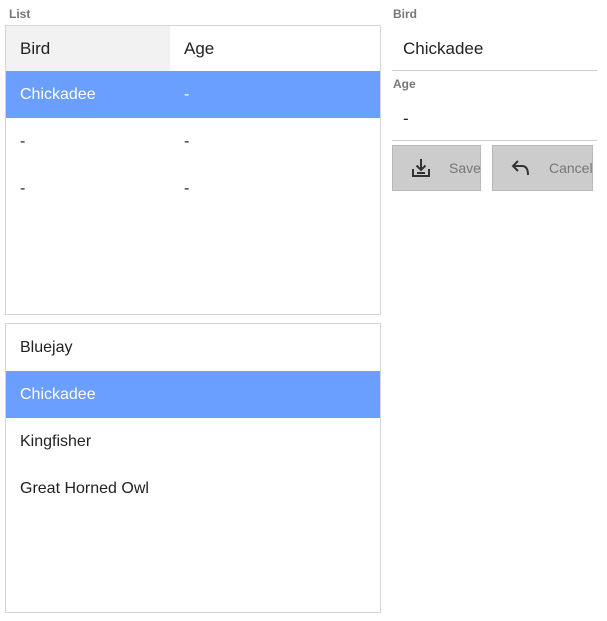  I want to click on cancel-button: Cancel, so click(542, 168).